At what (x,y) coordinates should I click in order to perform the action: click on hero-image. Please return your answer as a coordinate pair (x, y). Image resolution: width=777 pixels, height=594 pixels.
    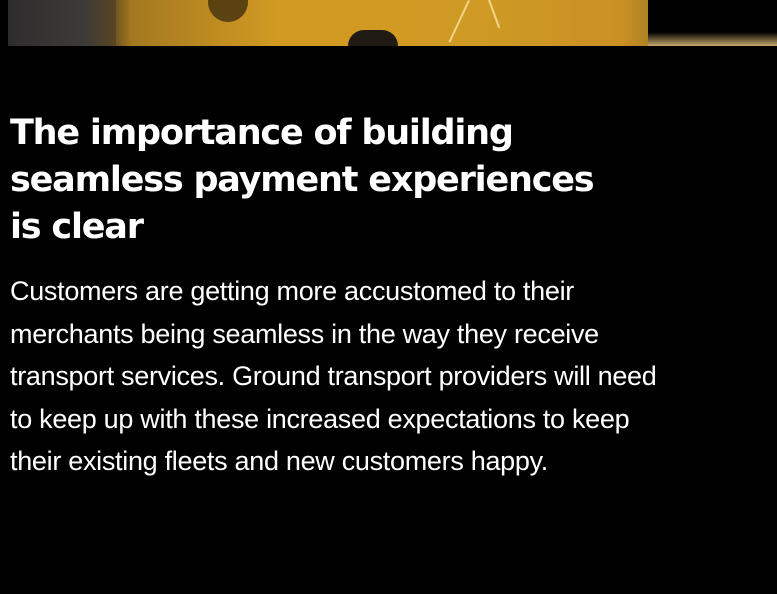
    Looking at the image, I should click on (392, 23).